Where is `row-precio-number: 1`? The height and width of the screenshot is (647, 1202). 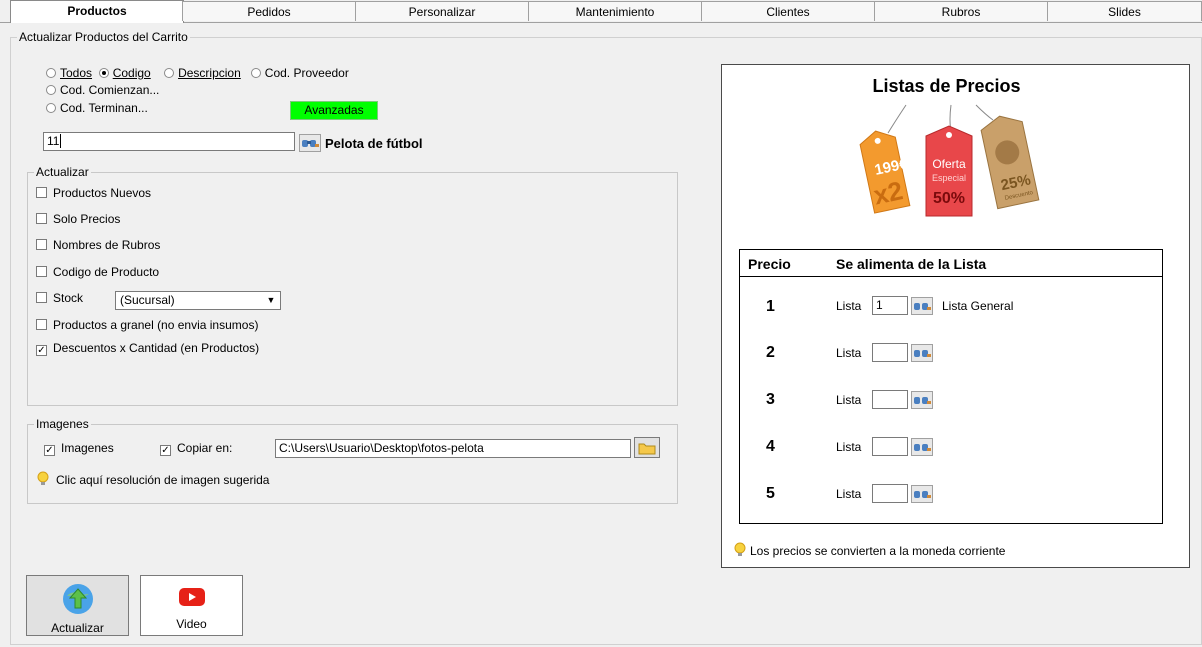
row-precio-number: 1 is located at coordinates (770, 306).